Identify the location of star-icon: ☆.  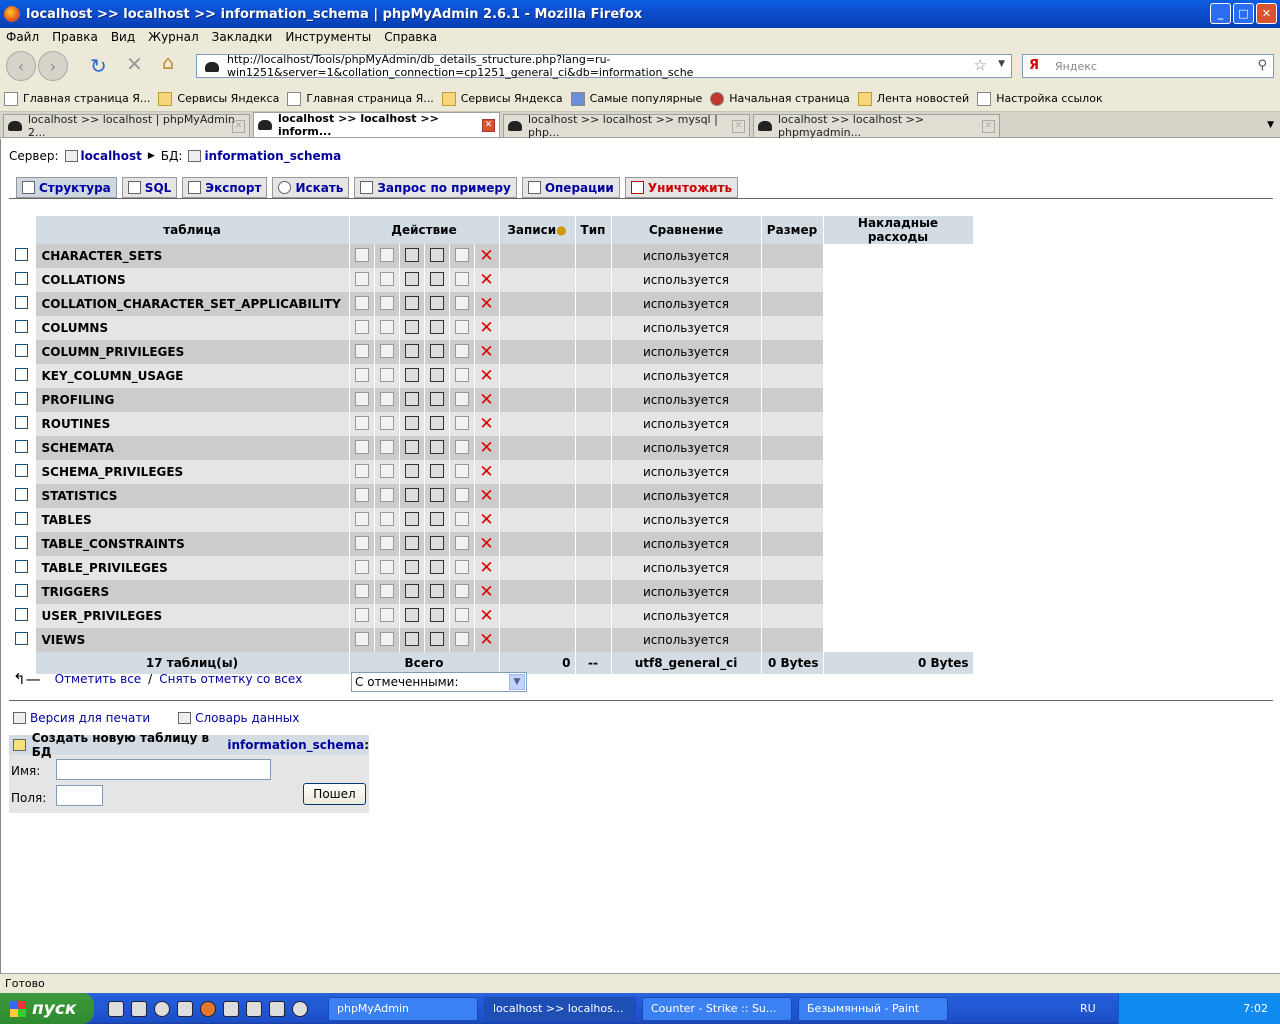
(980, 65).